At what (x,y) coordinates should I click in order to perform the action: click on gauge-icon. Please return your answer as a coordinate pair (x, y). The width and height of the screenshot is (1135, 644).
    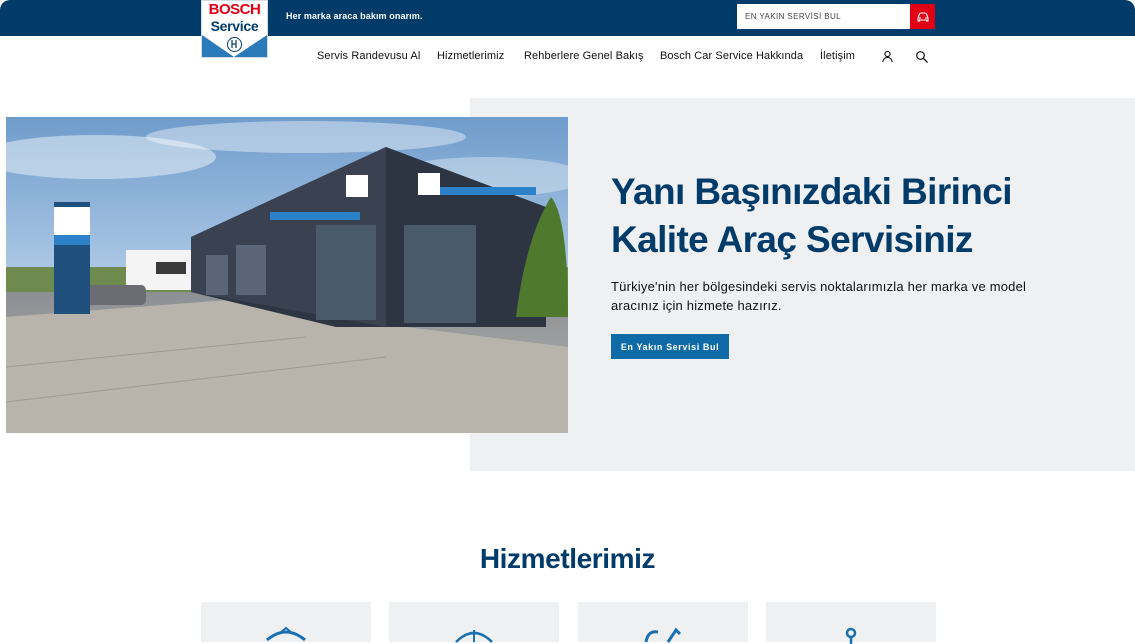
    Looking at the image, I should click on (474, 636).